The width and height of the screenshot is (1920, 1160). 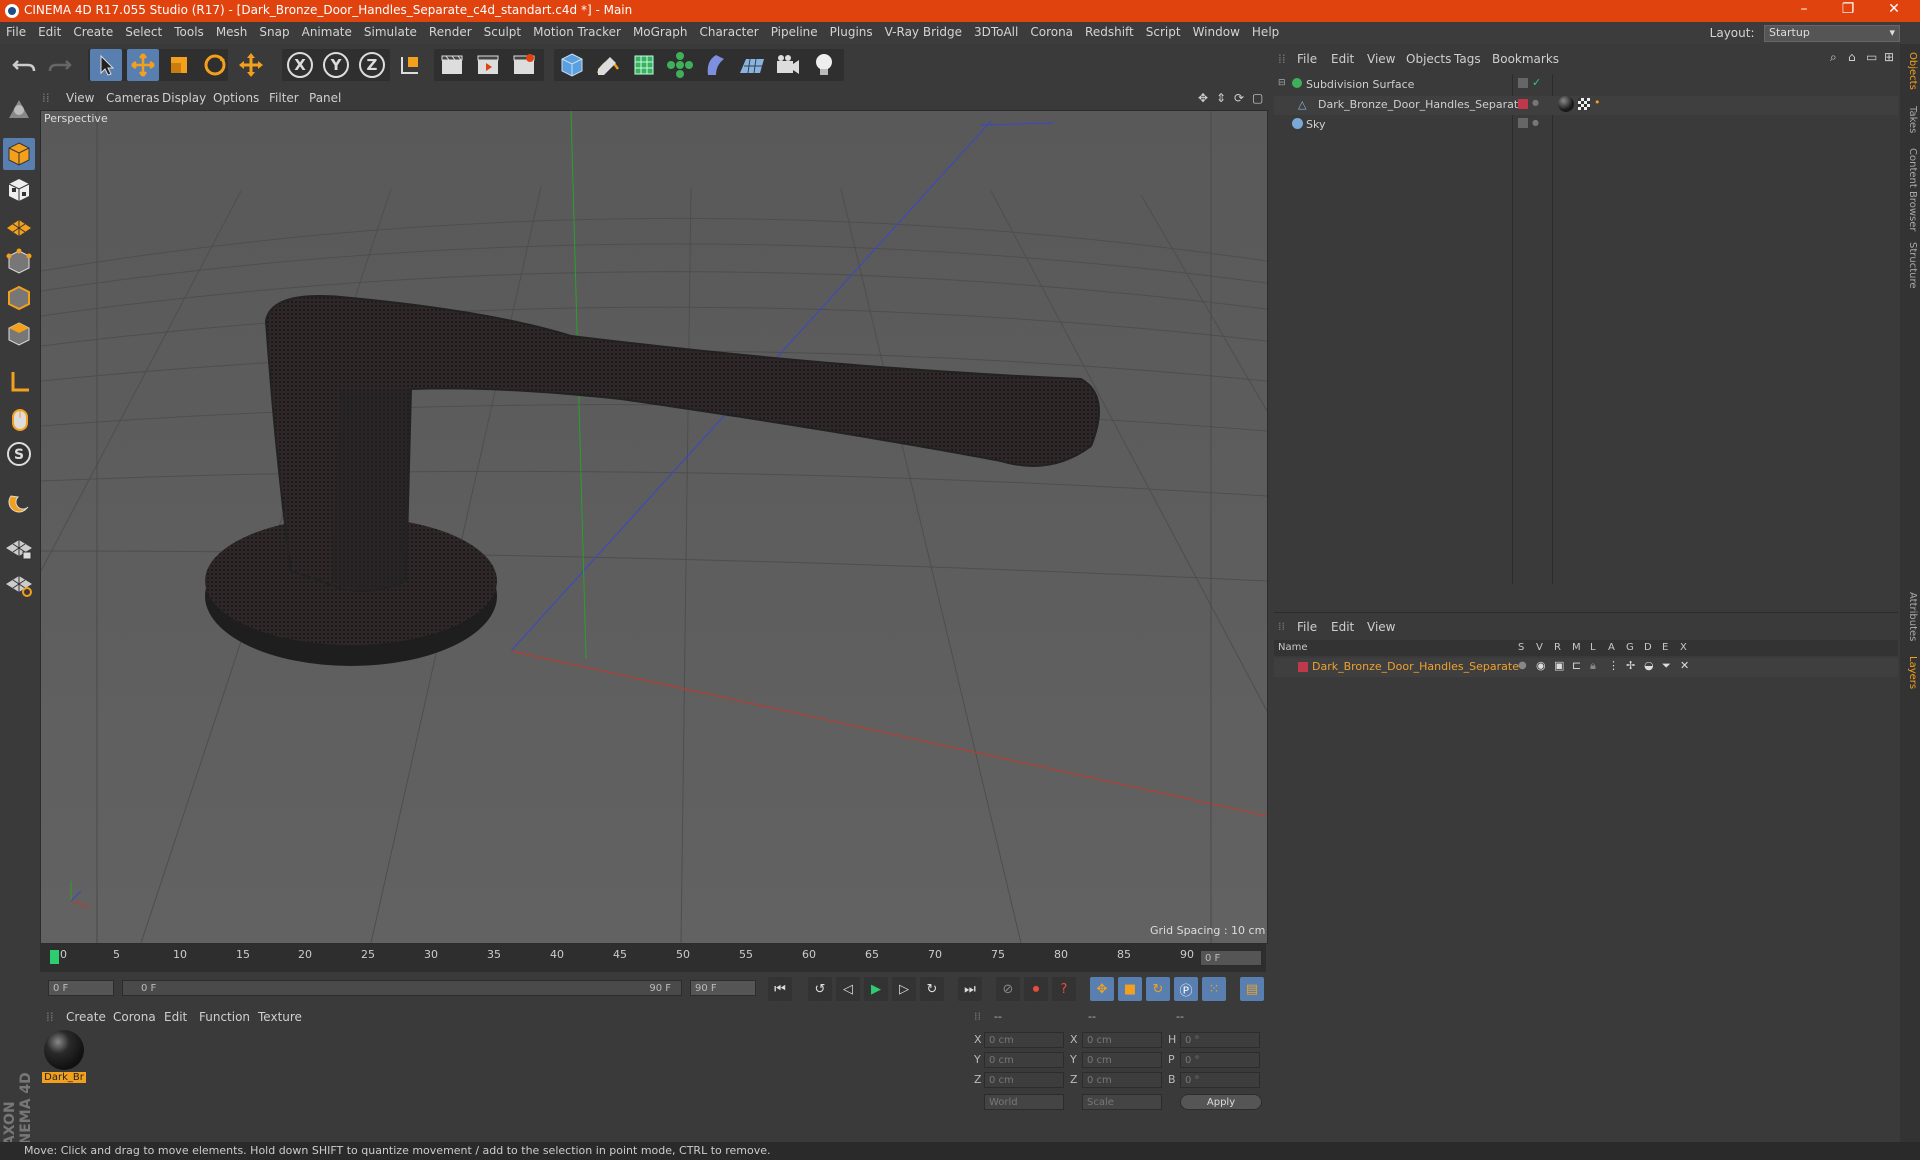 I want to click on position-x-field: 0 cm, so click(x=1024, y=1040).